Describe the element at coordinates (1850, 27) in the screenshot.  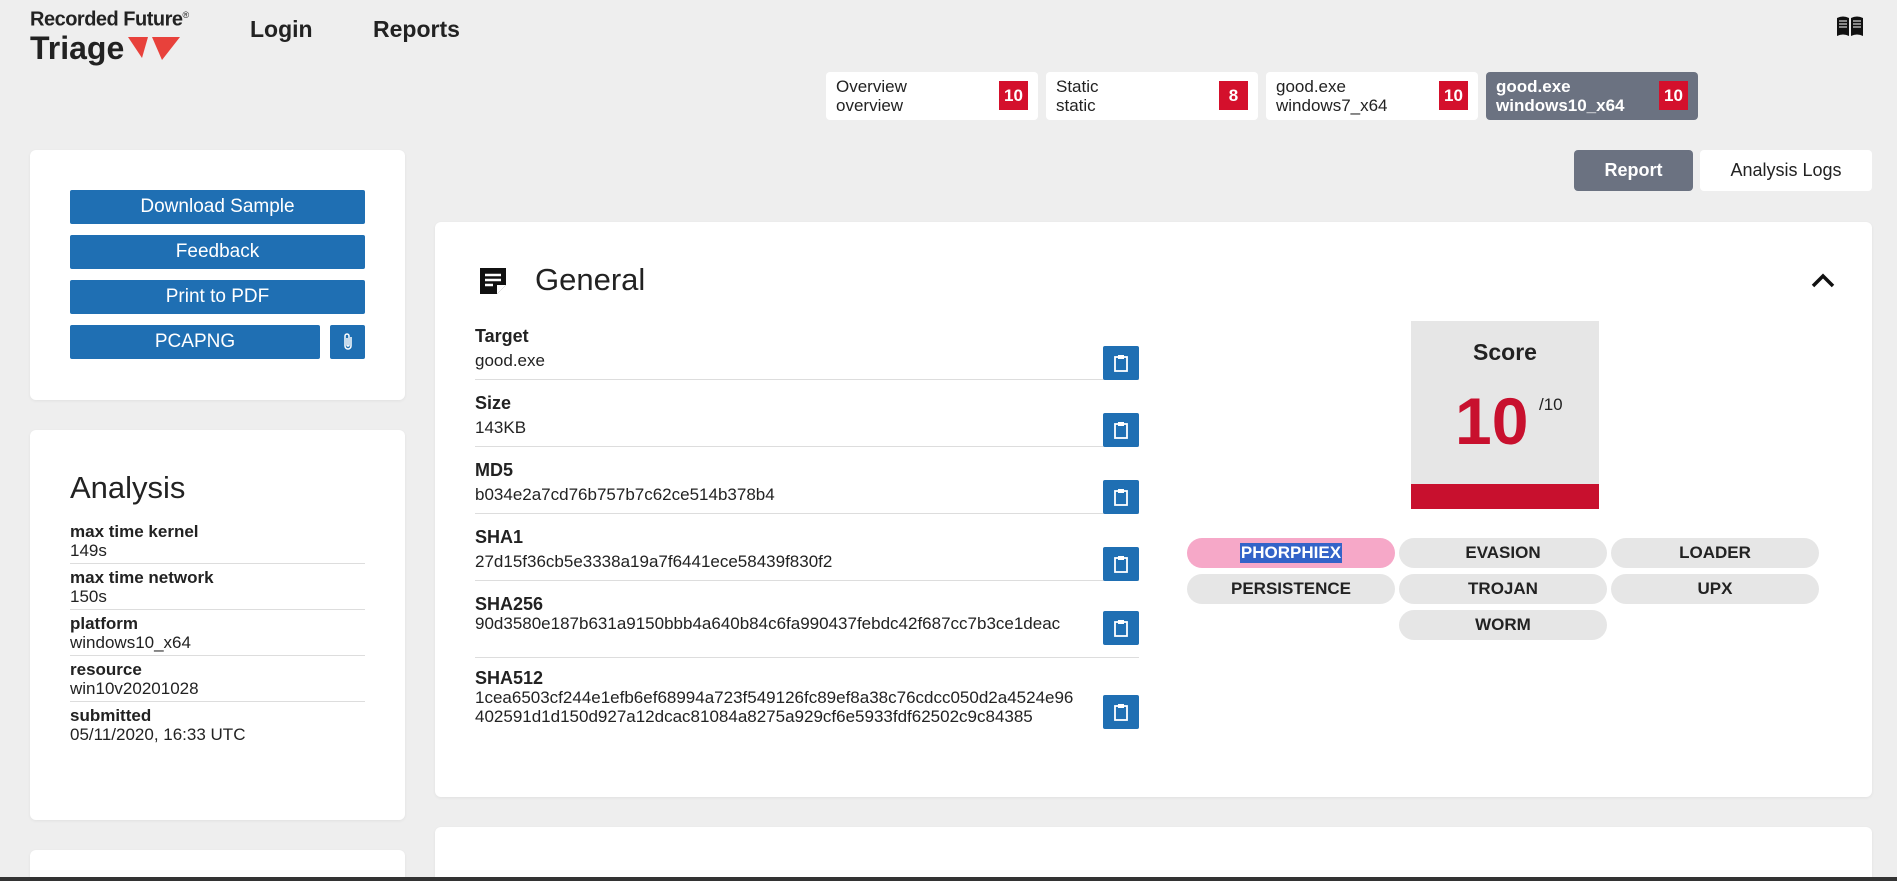
I see `documentation-book-icon` at that location.